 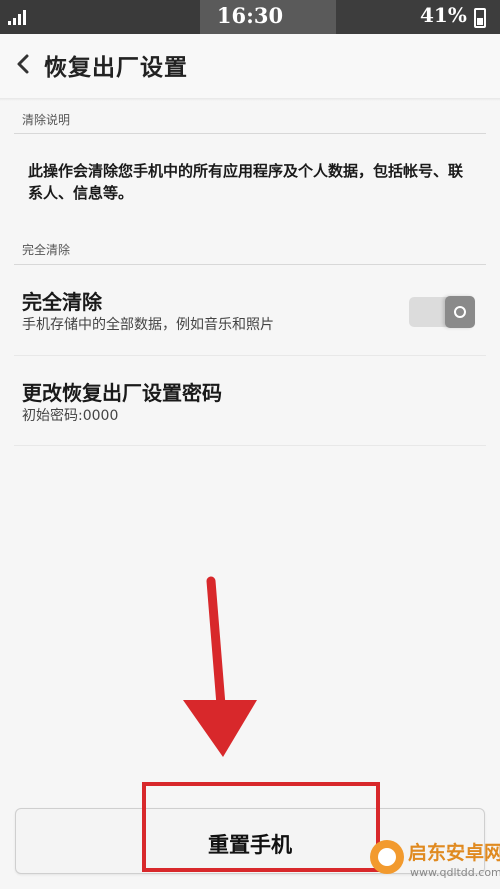 I want to click on full-clear-toggle, so click(x=442, y=312).